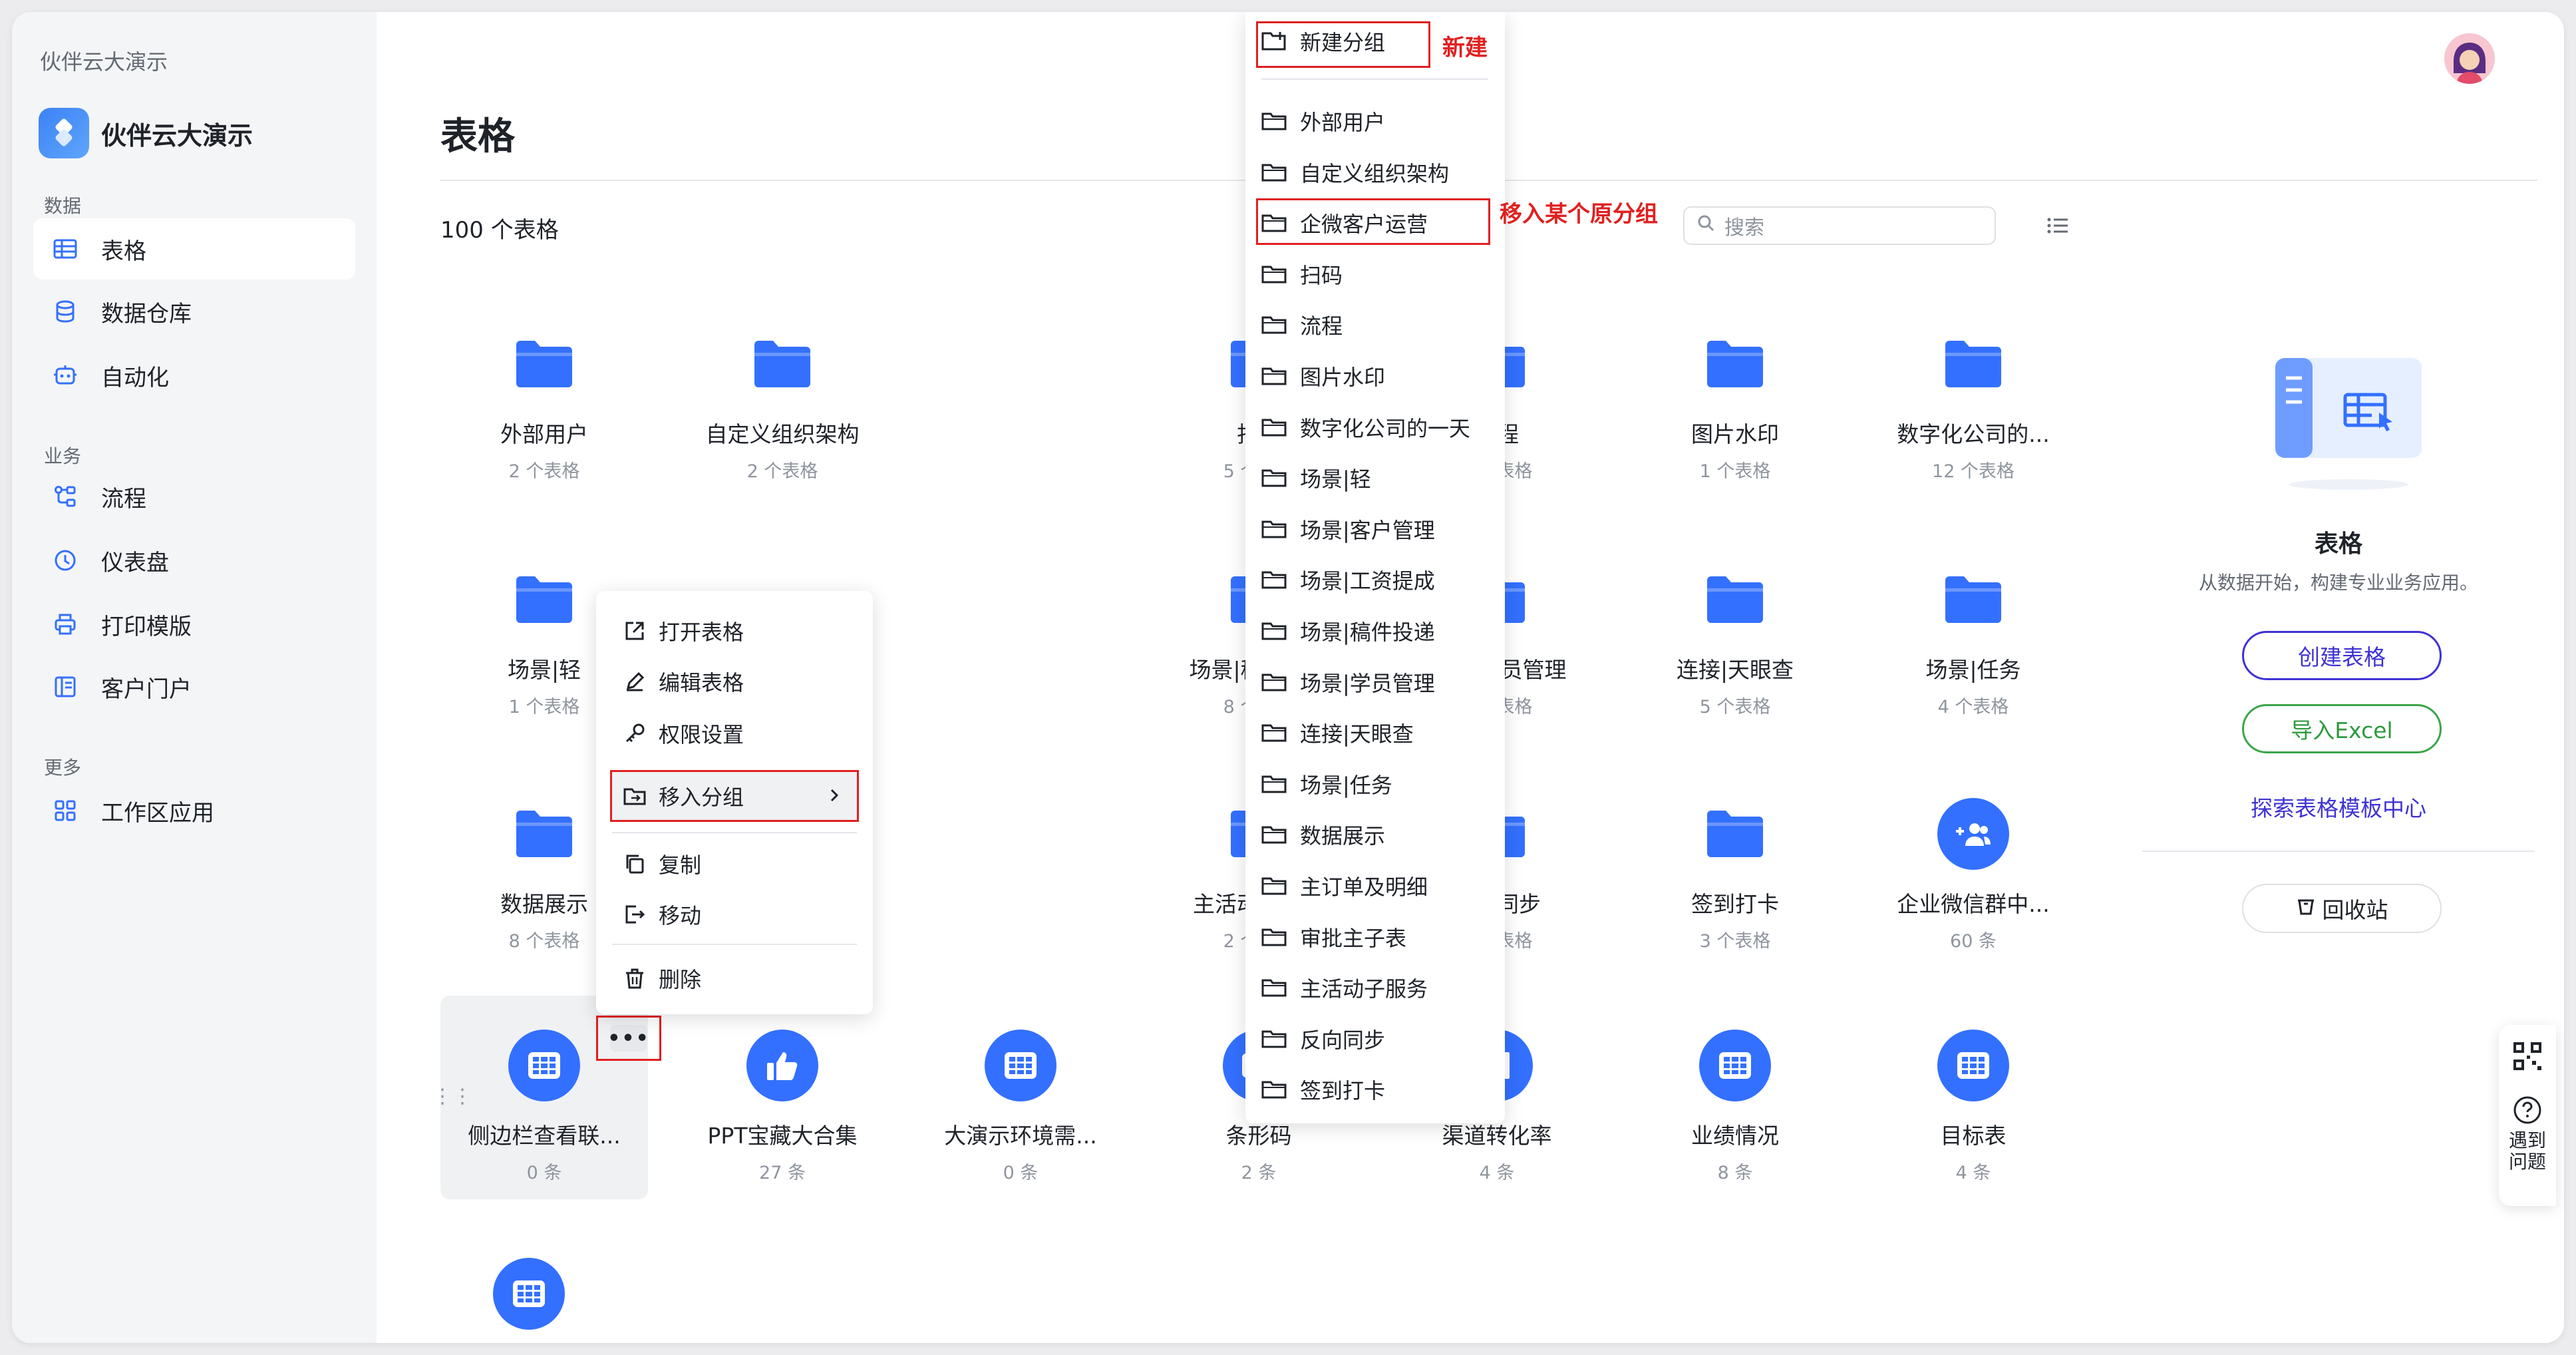  Describe the element at coordinates (1579, 214) in the screenshot. I see `annotation-move: 移入某个原分组` at that location.